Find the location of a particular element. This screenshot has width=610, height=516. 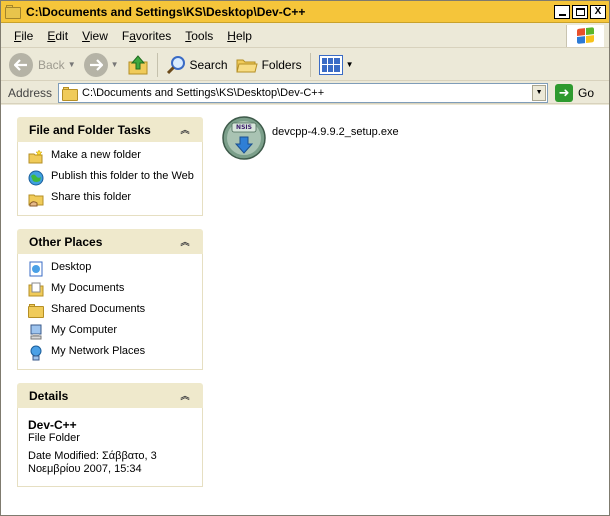

place-my-computer: My Computer is located at coordinates (111, 332).